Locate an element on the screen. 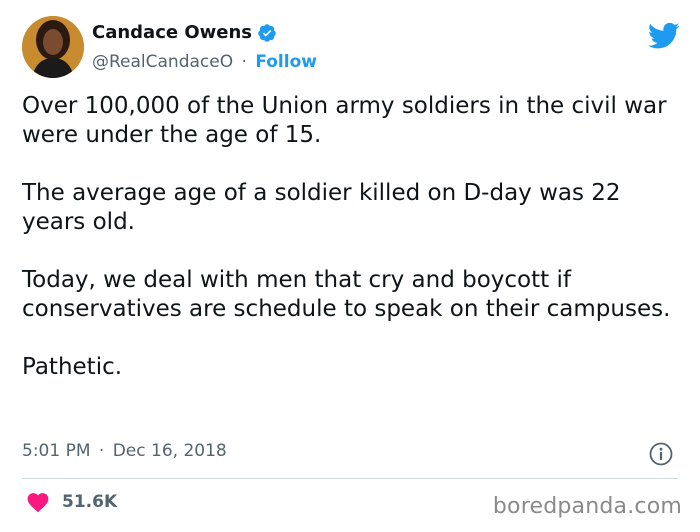  avatar is located at coordinates (53, 47).